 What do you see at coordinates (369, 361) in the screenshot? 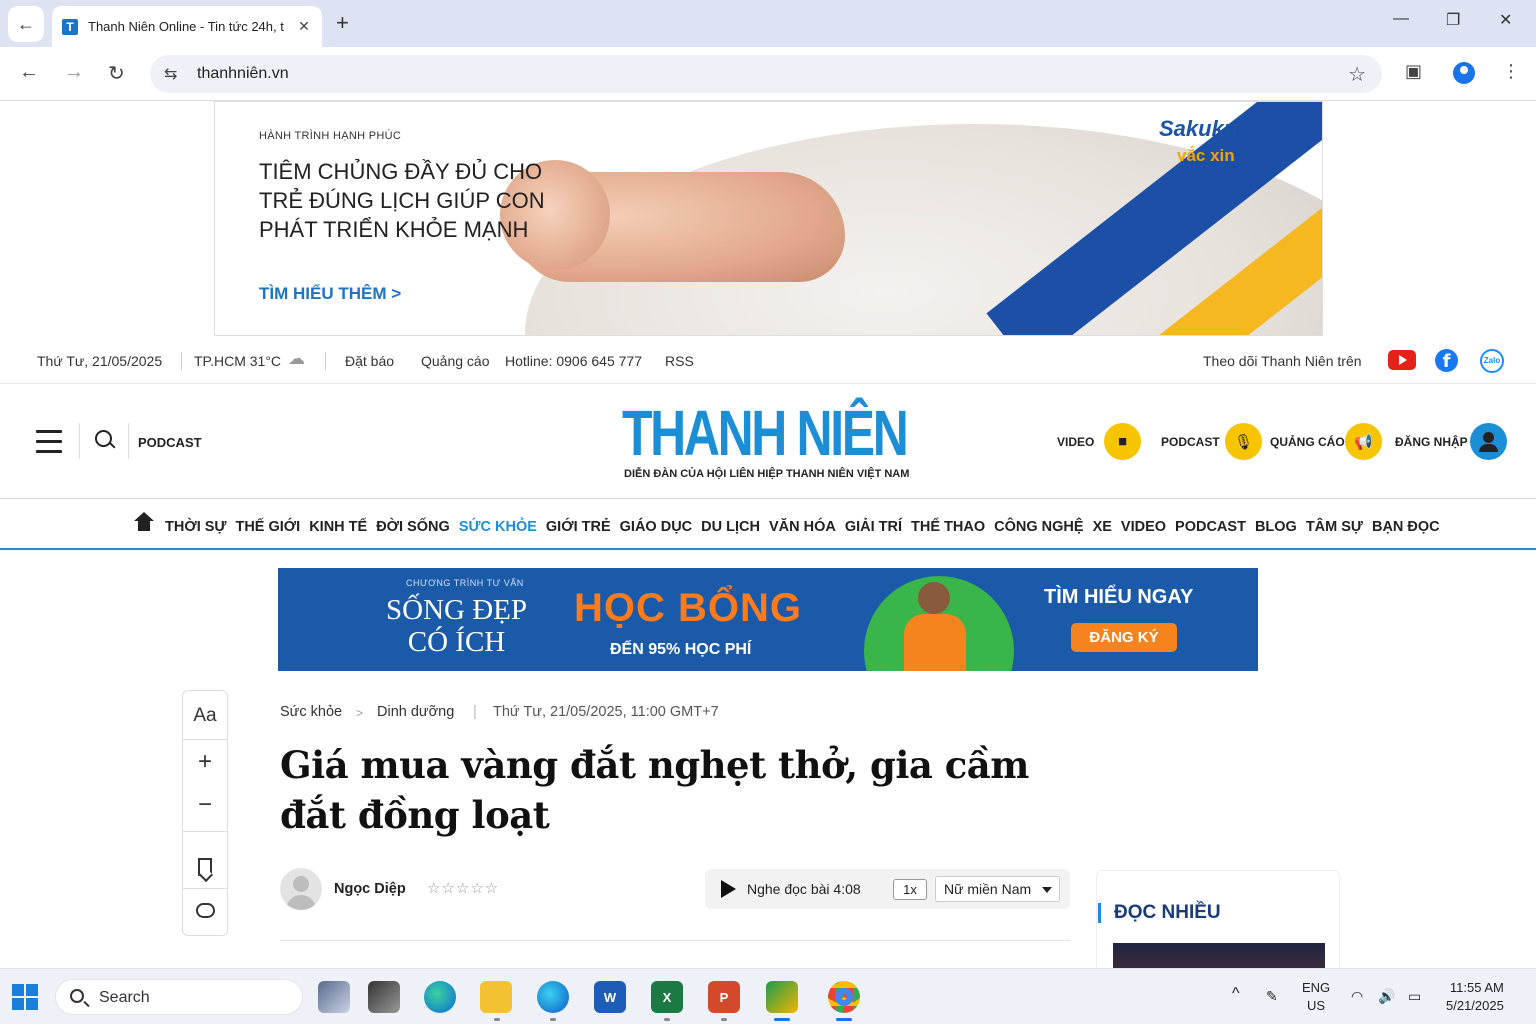
I see `subscribe-link: Đặt báo` at bounding box center [369, 361].